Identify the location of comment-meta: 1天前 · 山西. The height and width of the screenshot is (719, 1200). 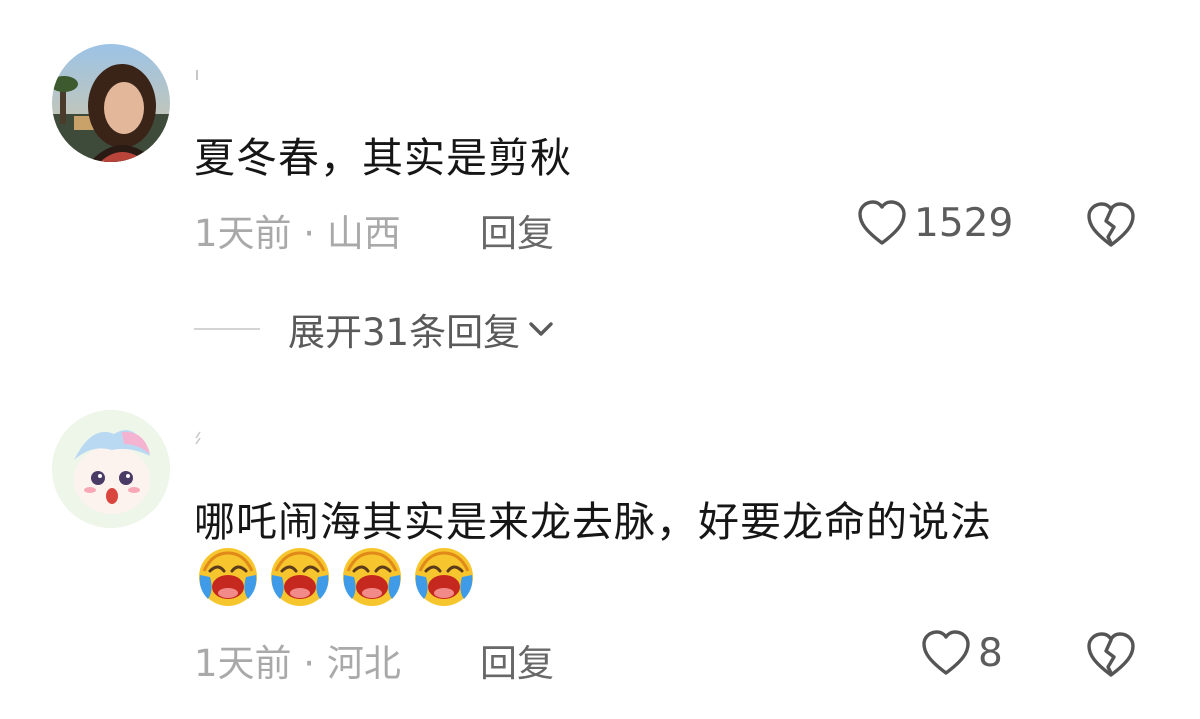
(297, 233).